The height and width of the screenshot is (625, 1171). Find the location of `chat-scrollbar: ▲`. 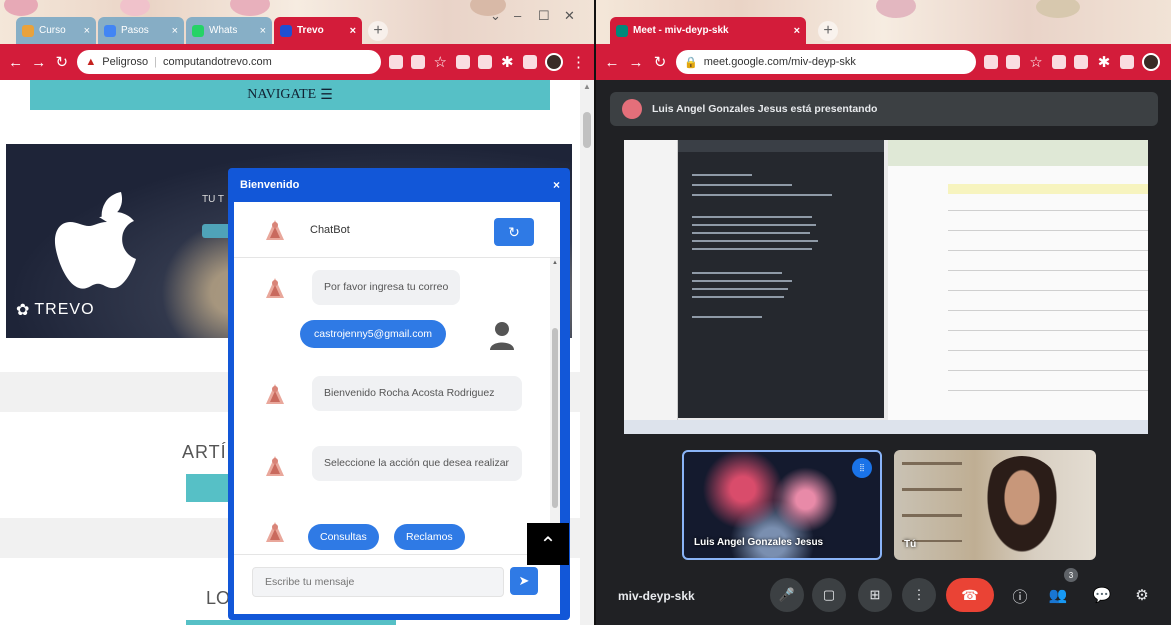

chat-scrollbar: ▲ is located at coordinates (555, 406).